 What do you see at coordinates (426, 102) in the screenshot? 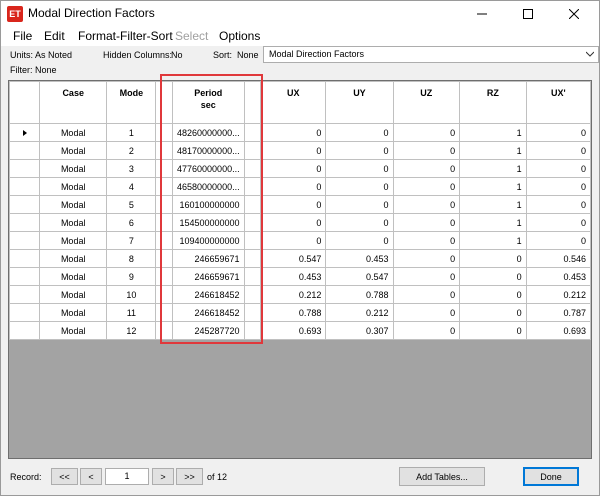
I see `column-header-uz: UZ` at bounding box center [426, 102].